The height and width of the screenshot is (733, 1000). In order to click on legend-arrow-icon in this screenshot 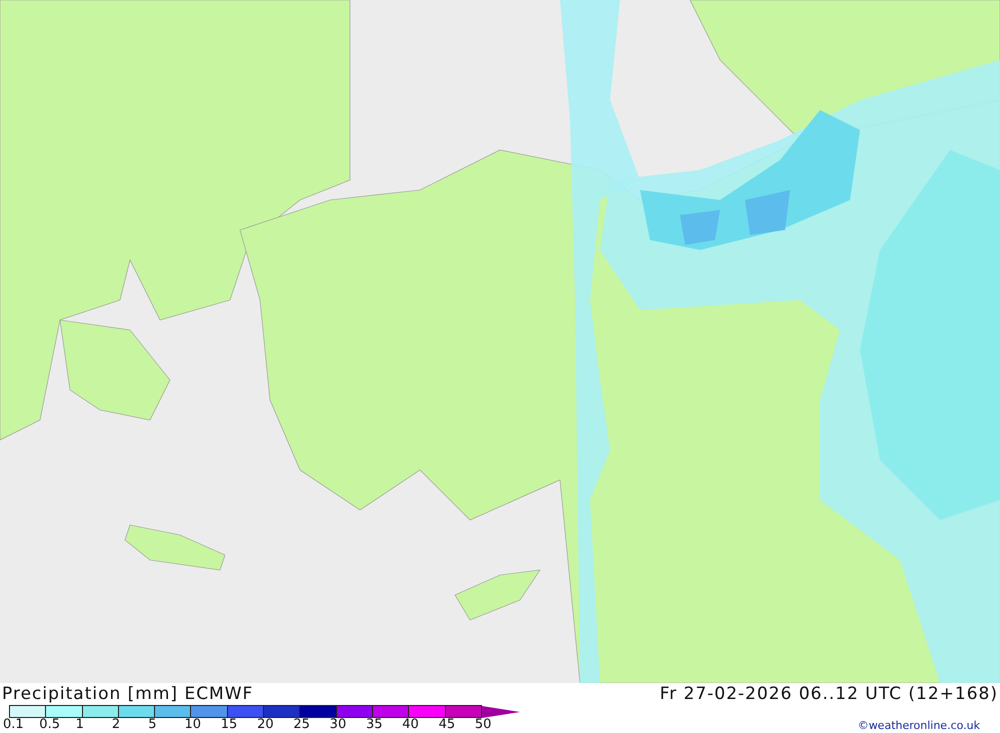, I will do `click(501, 712)`.